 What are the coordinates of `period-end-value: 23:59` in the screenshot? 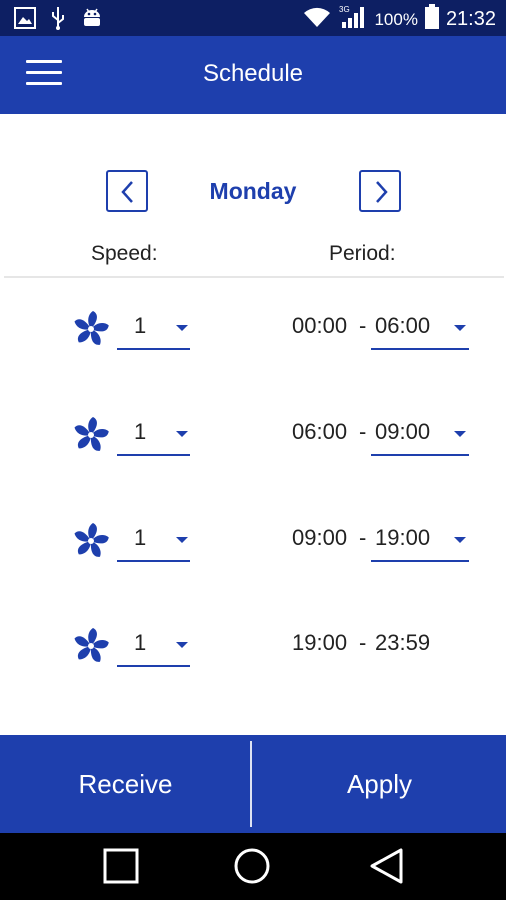 It's located at (403, 642).